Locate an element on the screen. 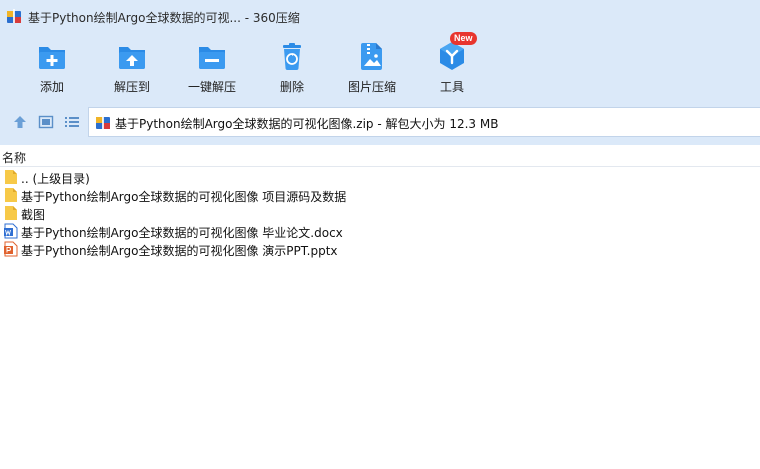 The height and width of the screenshot is (469, 760). toolbar: 添加 解压到 一键解压 删除 图片压缩 New 工具 is located at coordinates (380, 65).